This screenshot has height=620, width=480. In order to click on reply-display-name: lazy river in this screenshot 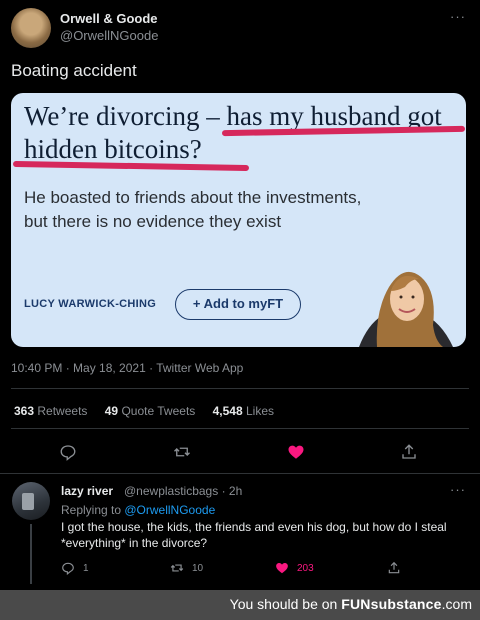, I will do `click(87, 491)`.